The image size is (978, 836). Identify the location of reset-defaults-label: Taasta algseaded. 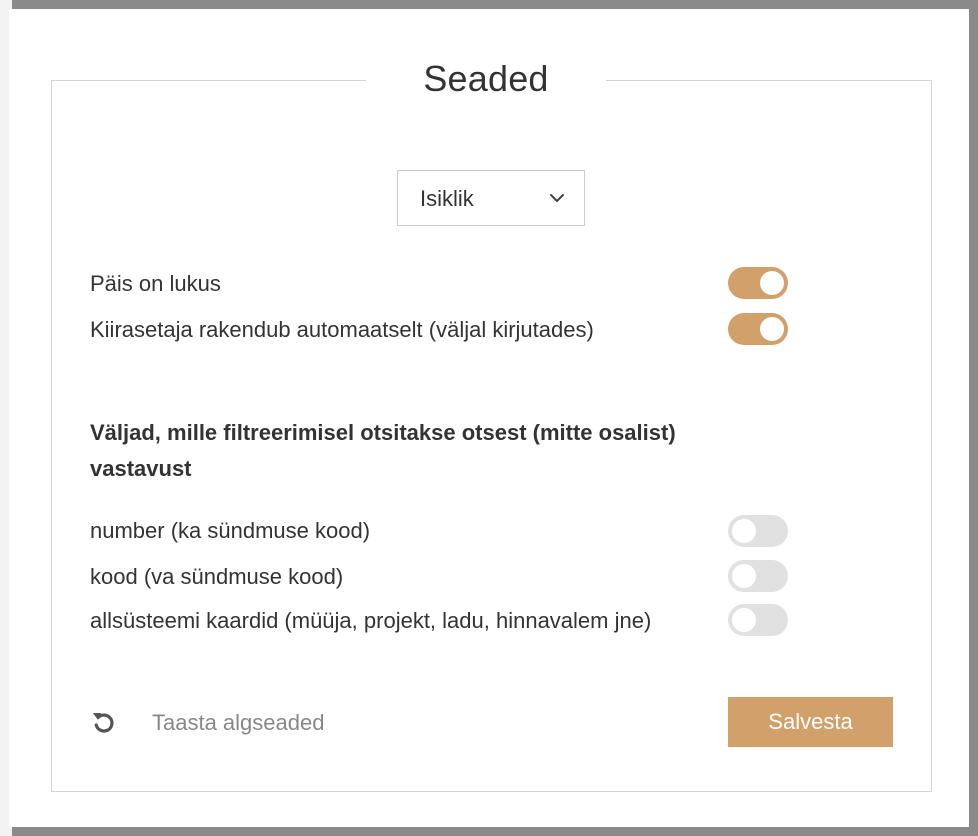
(238, 722).